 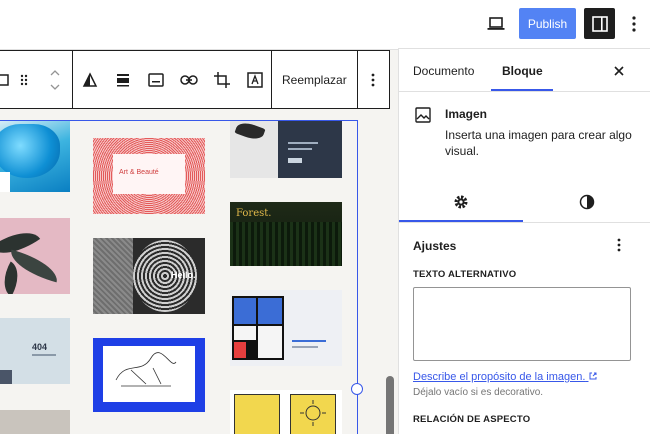 What do you see at coordinates (357, 389) in the screenshot?
I see `resize-handle` at bounding box center [357, 389].